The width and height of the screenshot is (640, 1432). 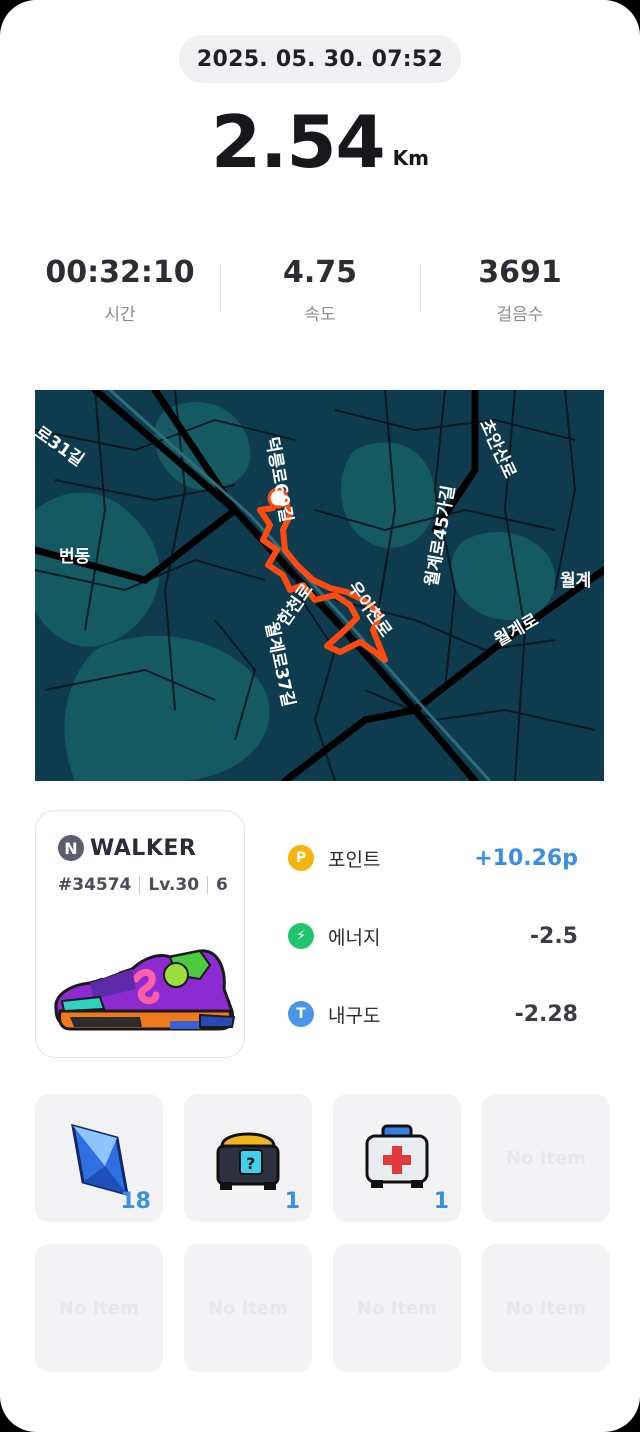 What do you see at coordinates (354, 859) in the screenshot?
I see `reward-label: 포인트` at bounding box center [354, 859].